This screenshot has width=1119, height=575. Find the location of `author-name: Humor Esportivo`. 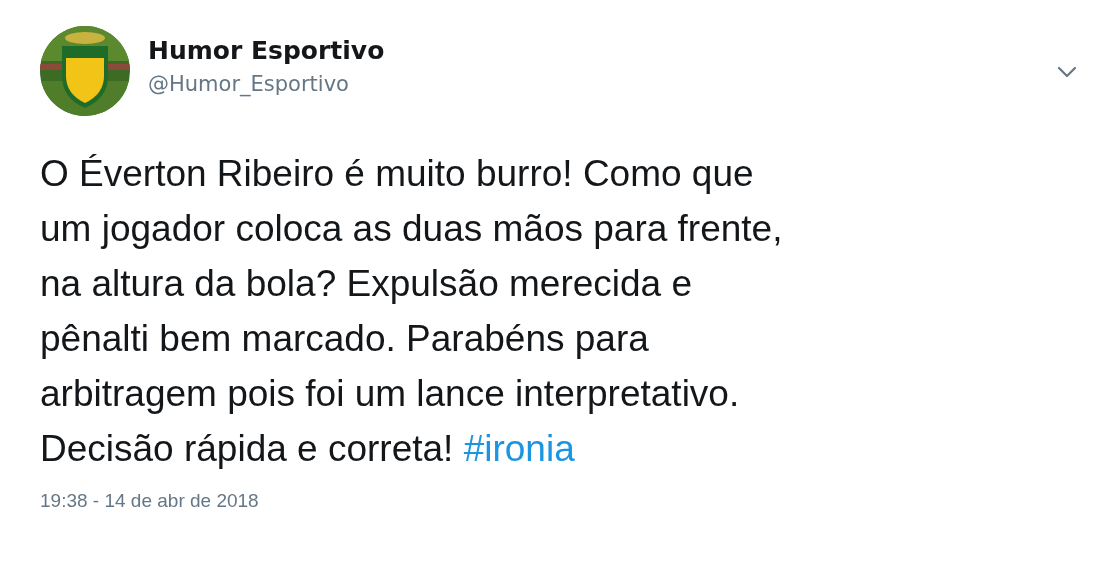

author-name: Humor Esportivo is located at coordinates (266, 51).